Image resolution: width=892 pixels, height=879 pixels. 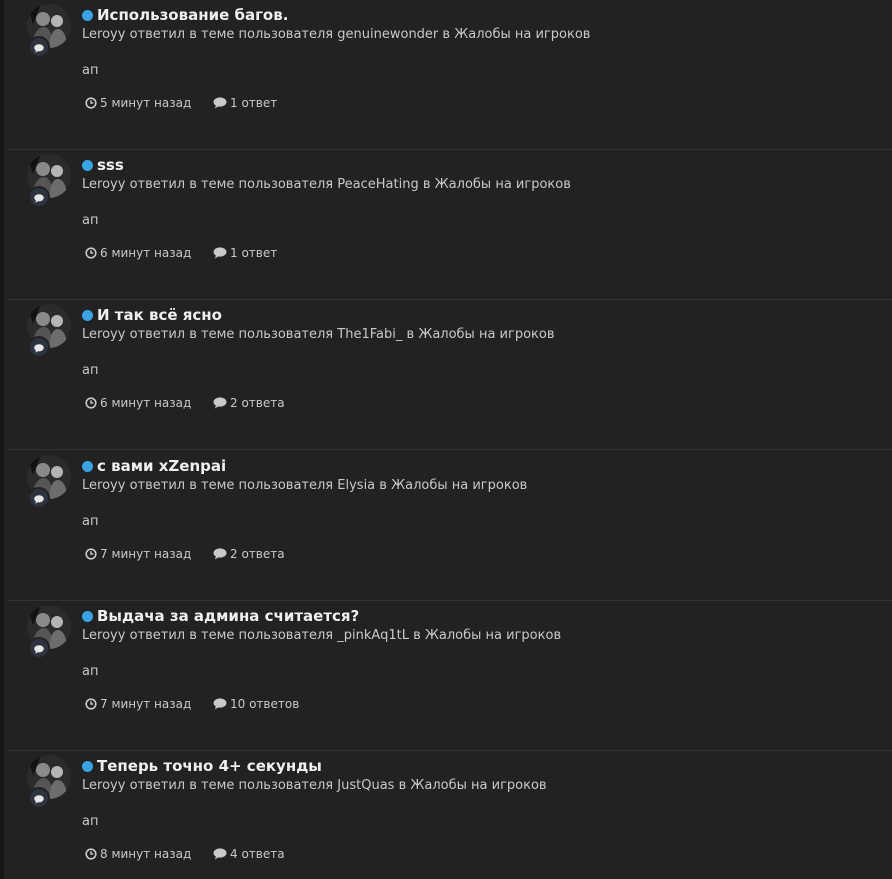 I want to click on topic-title: Выдача за админа считается?, so click(x=228, y=616).